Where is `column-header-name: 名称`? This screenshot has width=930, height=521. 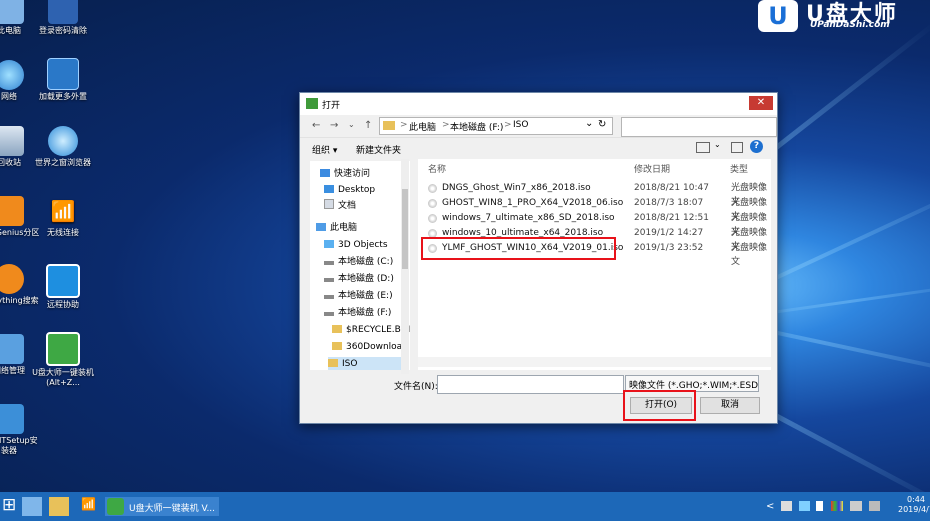 column-header-name: 名称 is located at coordinates (437, 168).